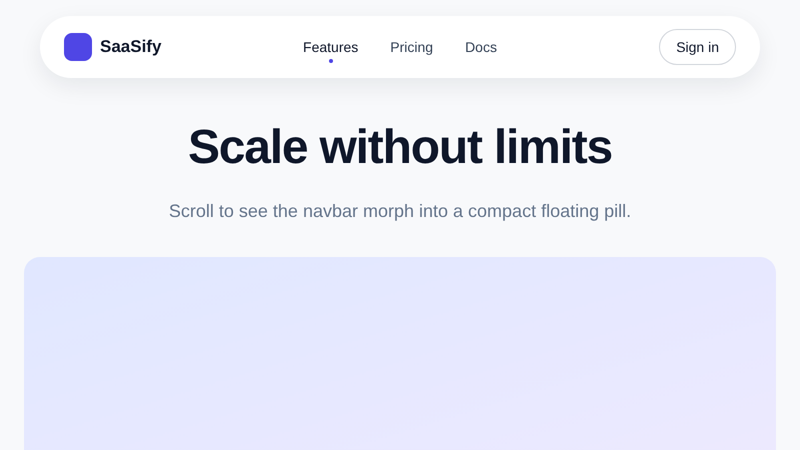 This screenshot has height=450, width=800. What do you see at coordinates (400, 148) in the screenshot?
I see `hero-title: Scale without limits` at bounding box center [400, 148].